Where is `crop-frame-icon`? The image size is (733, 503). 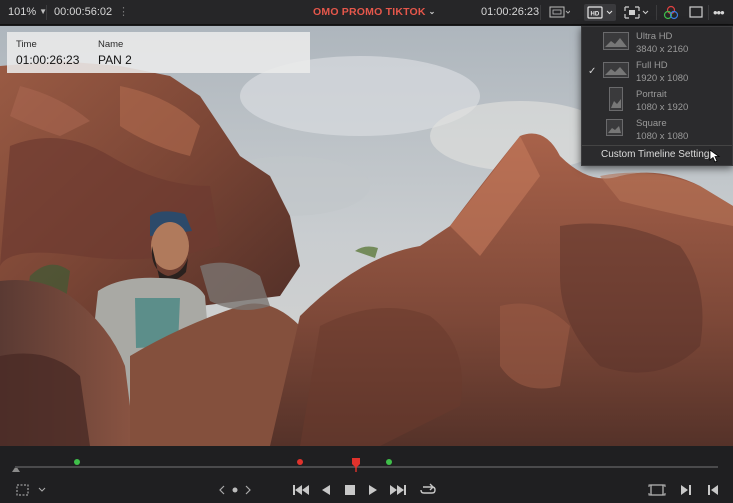
crop-frame-icon is located at coordinates (31, 490).